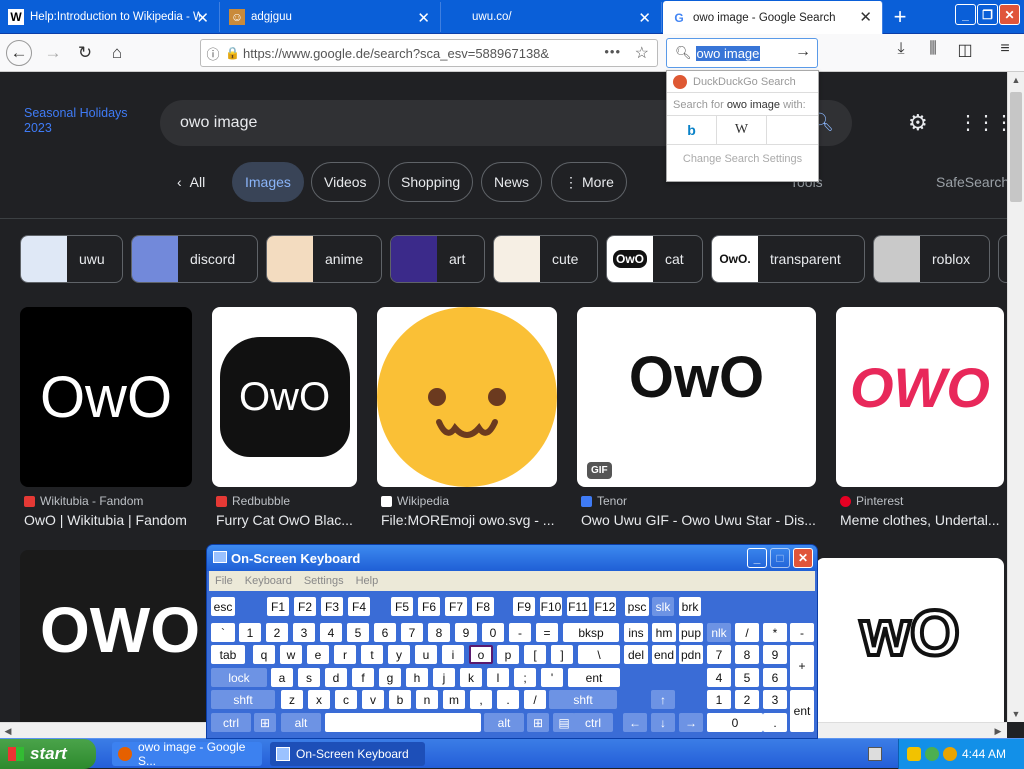 The image size is (1024, 769). What do you see at coordinates (910, 640) in the screenshot?
I see `result-image: wO` at bounding box center [910, 640].